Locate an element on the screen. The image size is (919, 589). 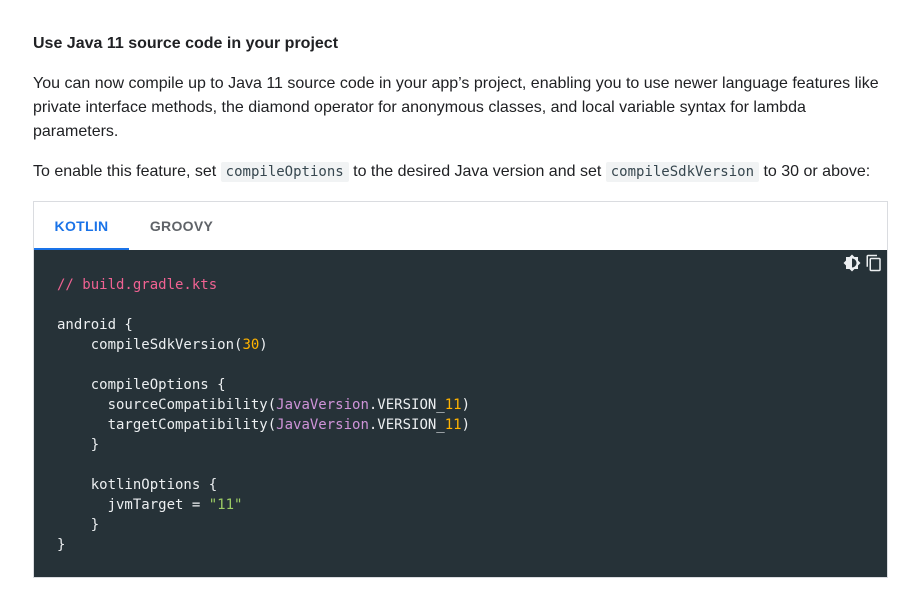
code-number: 30 is located at coordinates (251, 345).